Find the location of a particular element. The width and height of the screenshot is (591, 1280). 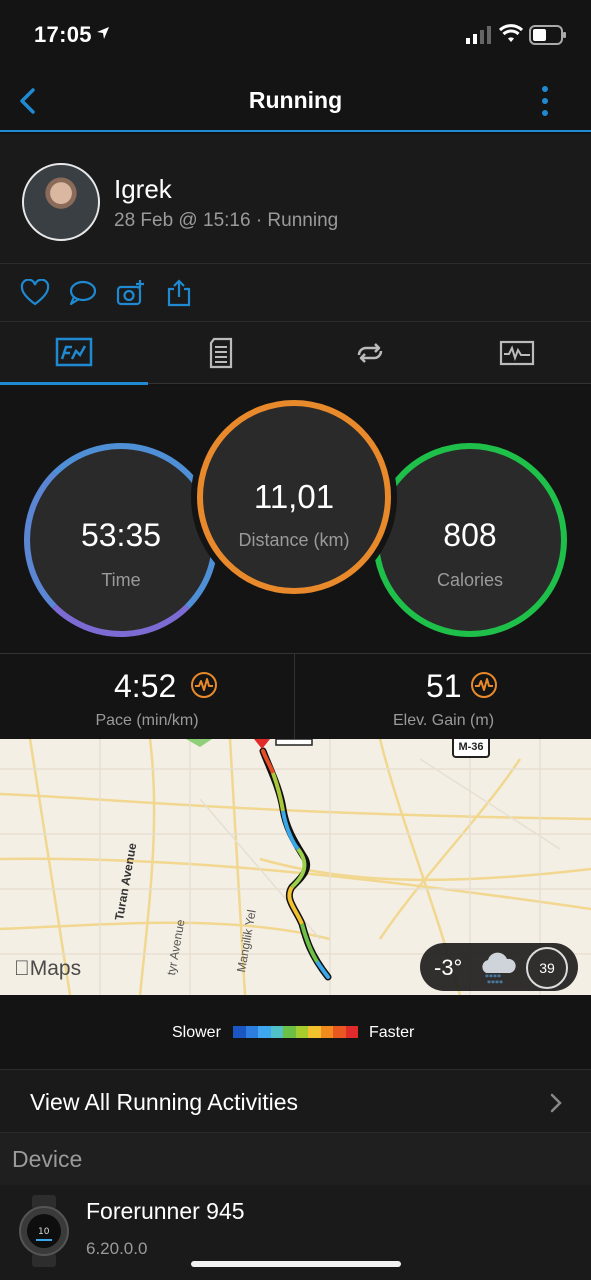

maps-logo-text: Maps is located at coordinates (47, 968).